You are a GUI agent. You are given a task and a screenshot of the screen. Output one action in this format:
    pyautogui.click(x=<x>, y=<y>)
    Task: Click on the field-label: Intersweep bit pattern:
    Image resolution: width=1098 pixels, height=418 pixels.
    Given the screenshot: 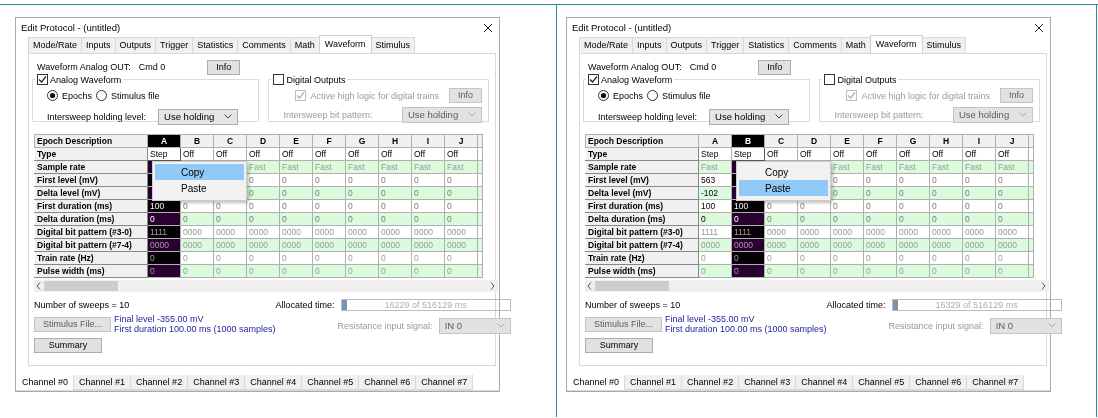 What is the action you would take?
    pyautogui.click(x=879, y=114)
    